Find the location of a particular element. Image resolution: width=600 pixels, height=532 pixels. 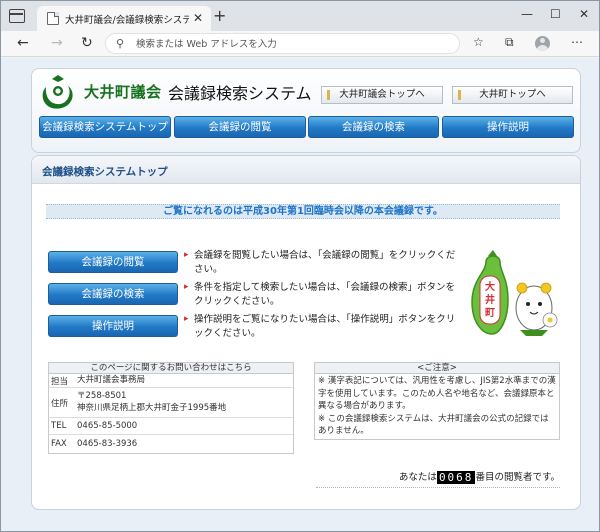

assembly-top-link: 大井町議会トップへ is located at coordinates (382, 95).